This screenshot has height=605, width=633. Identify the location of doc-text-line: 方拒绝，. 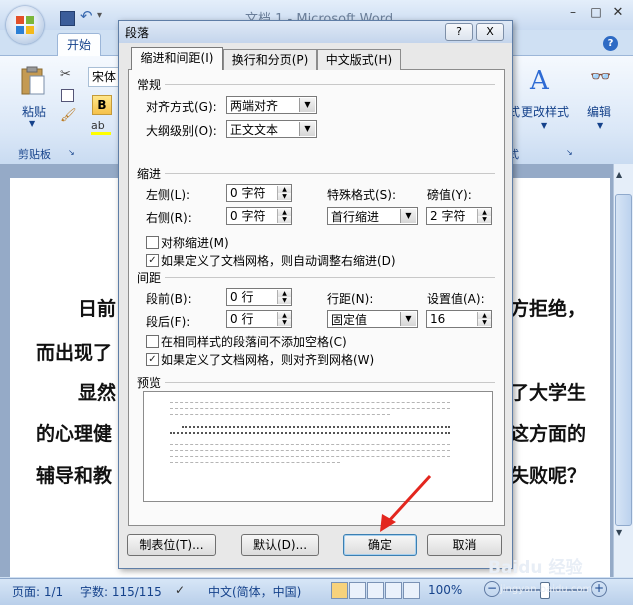
(548, 309).